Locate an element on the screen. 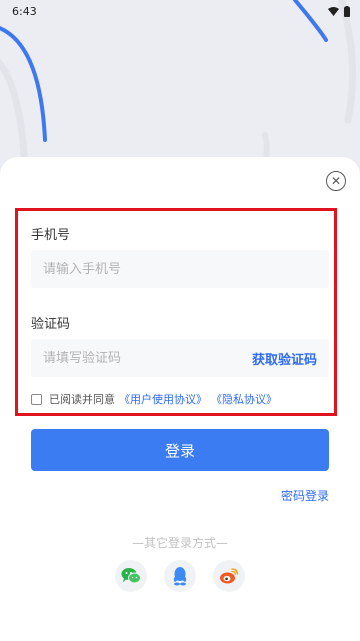  agree-checkbox is located at coordinates (36, 399).